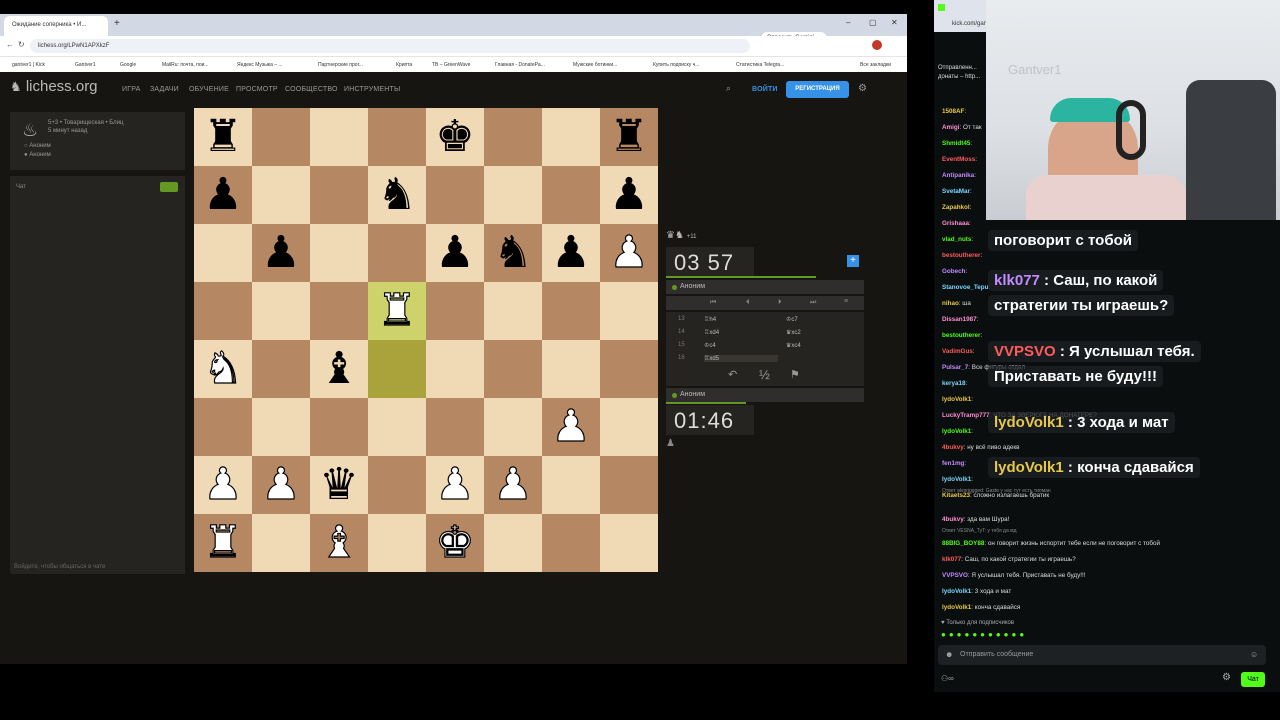 The width and height of the screenshot is (1280, 720). I want to click on square-b5, so click(281, 311).